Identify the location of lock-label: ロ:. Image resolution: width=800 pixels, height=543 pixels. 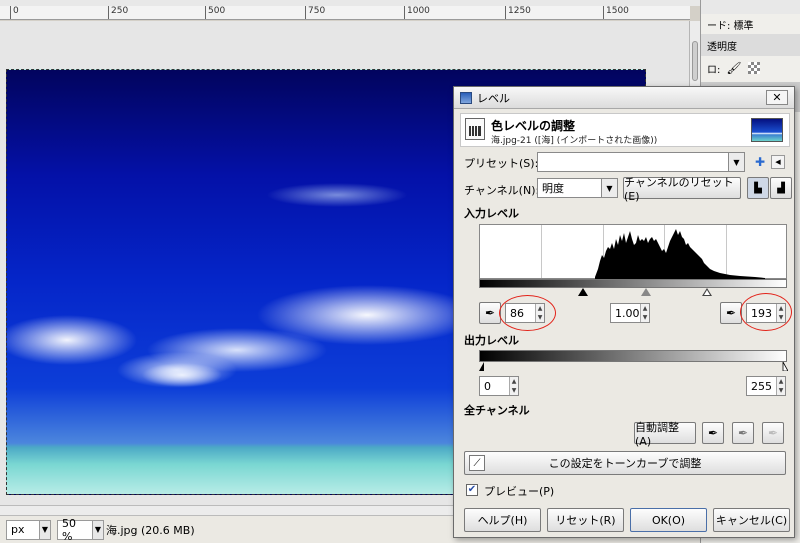
(714, 70).